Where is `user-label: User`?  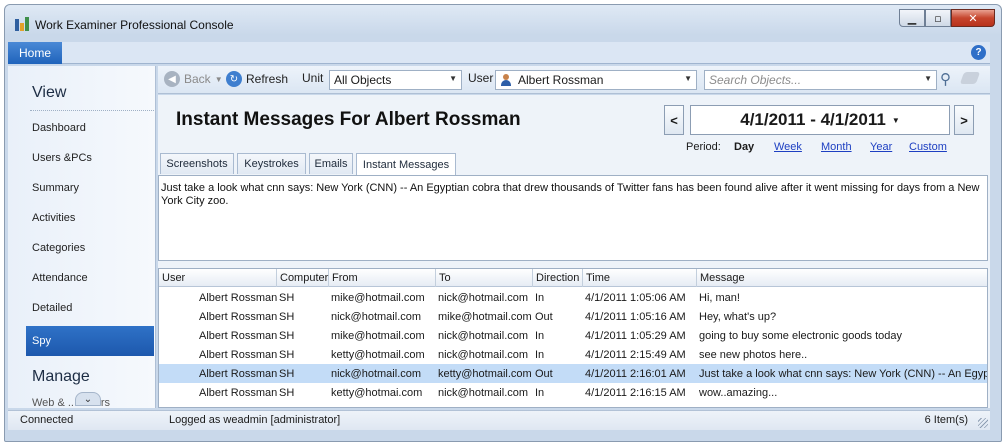
user-label: User is located at coordinates (481, 78).